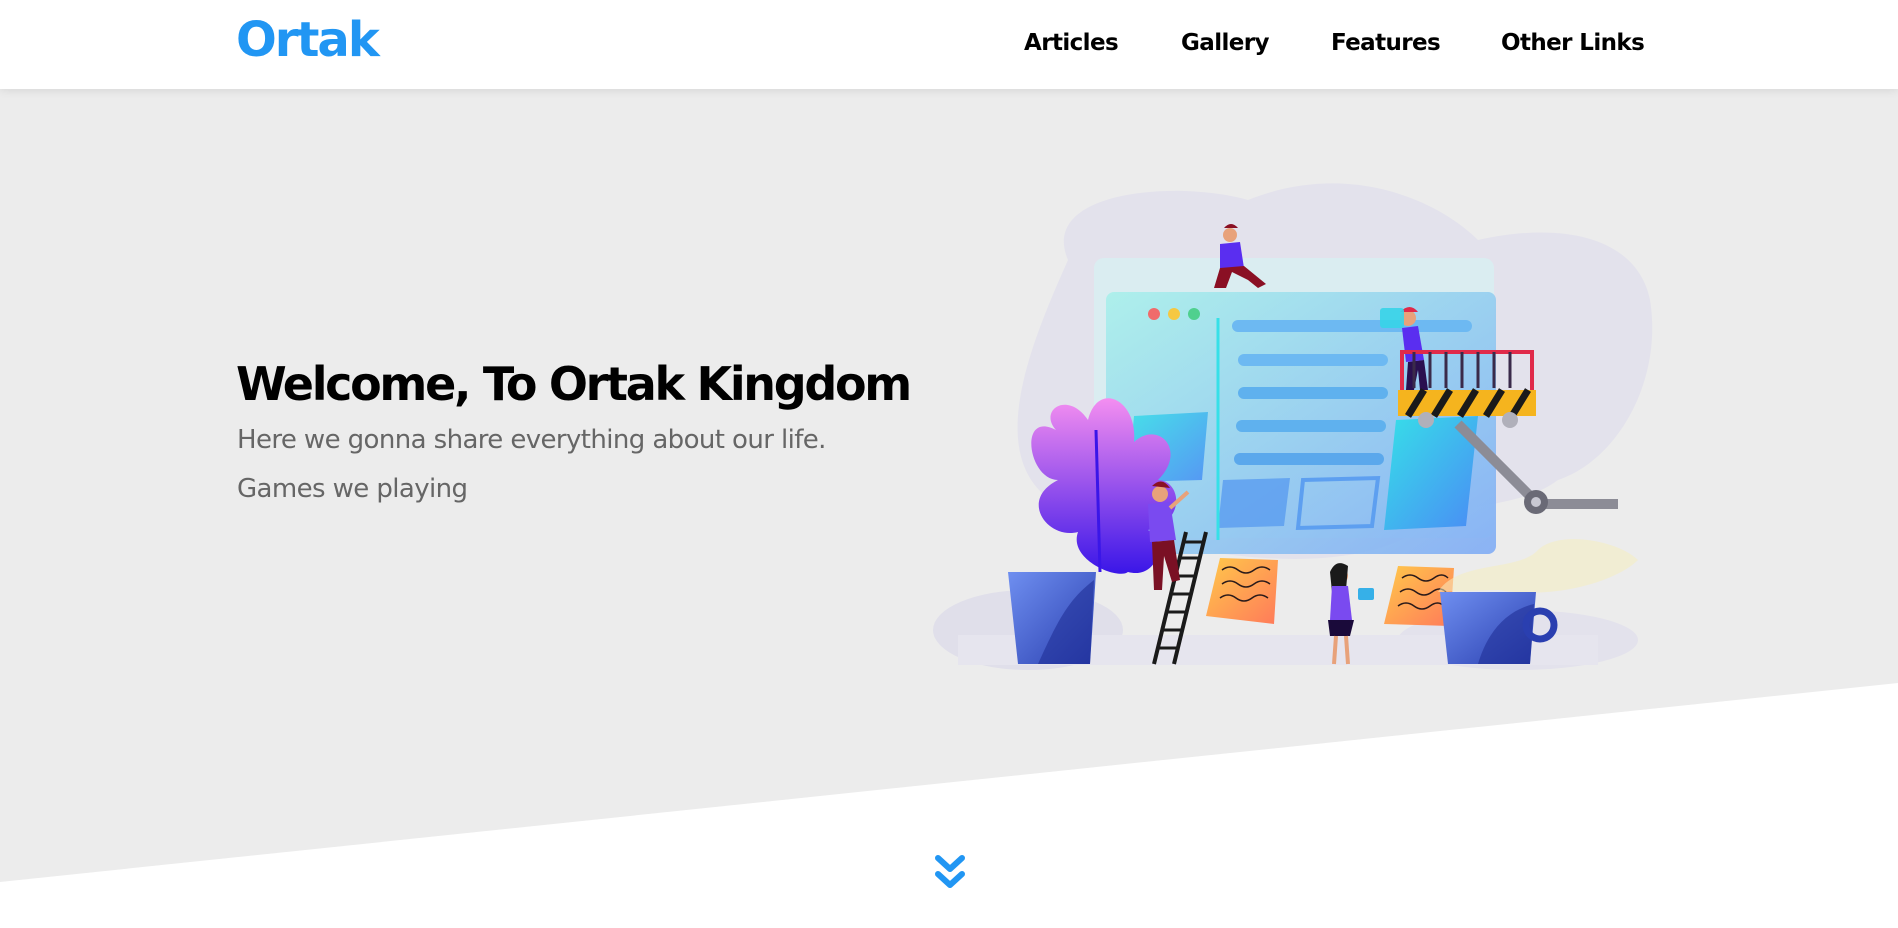  Describe the element at coordinates (1071, 43) in the screenshot. I see `nav-link-articles: Articles` at that location.